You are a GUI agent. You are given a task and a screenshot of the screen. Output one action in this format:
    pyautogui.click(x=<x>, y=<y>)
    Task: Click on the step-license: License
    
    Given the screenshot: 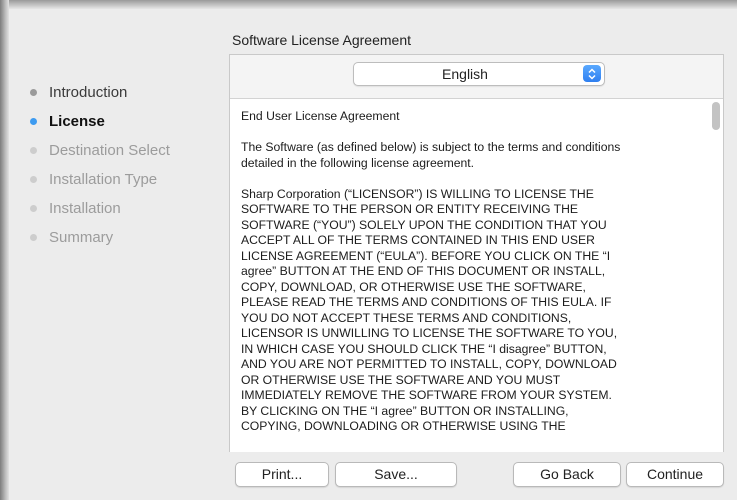 What is the action you would take?
    pyautogui.click(x=122, y=121)
    